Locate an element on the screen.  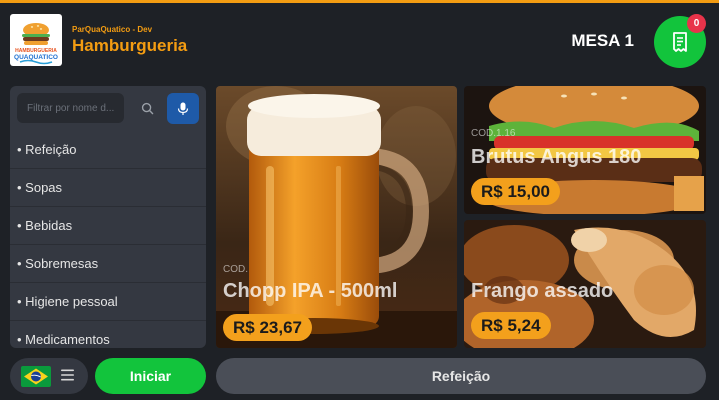
brazil-flag-icon is located at coordinates (36, 376).